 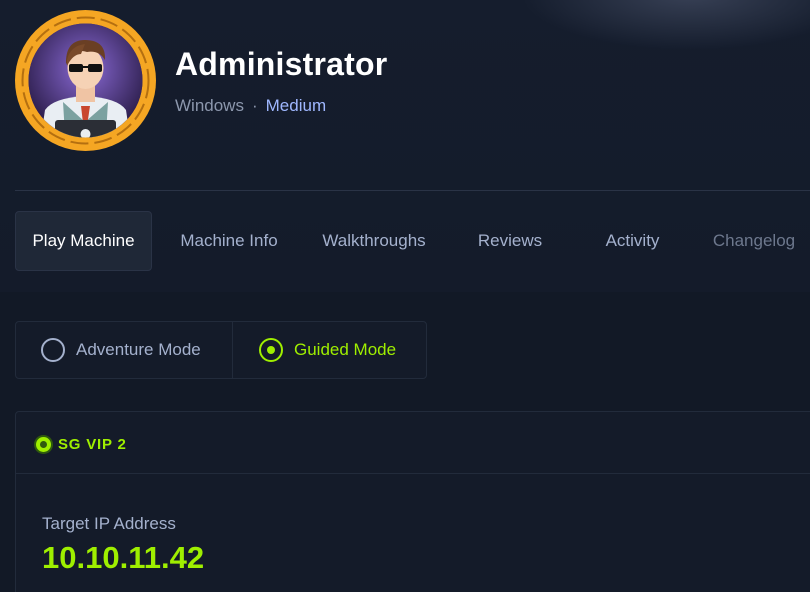 What do you see at coordinates (665, 25) in the screenshot?
I see `header-glow` at bounding box center [665, 25].